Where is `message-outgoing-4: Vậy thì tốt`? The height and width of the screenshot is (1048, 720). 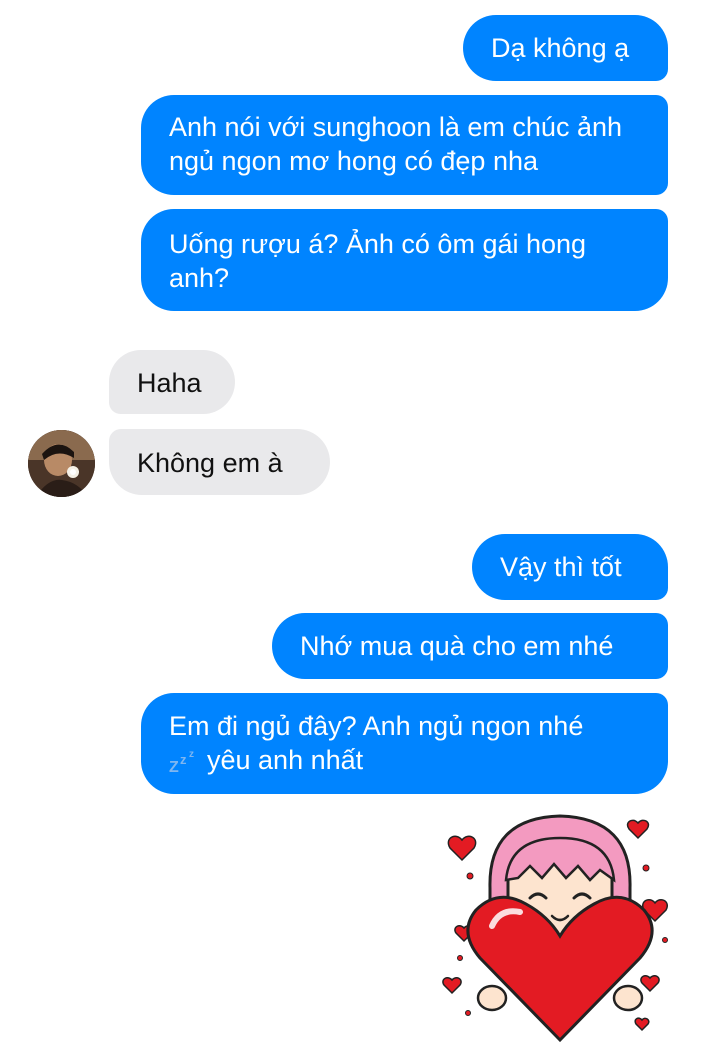 message-outgoing-4: Vậy thì tốt is located at coordinates (570, 567).